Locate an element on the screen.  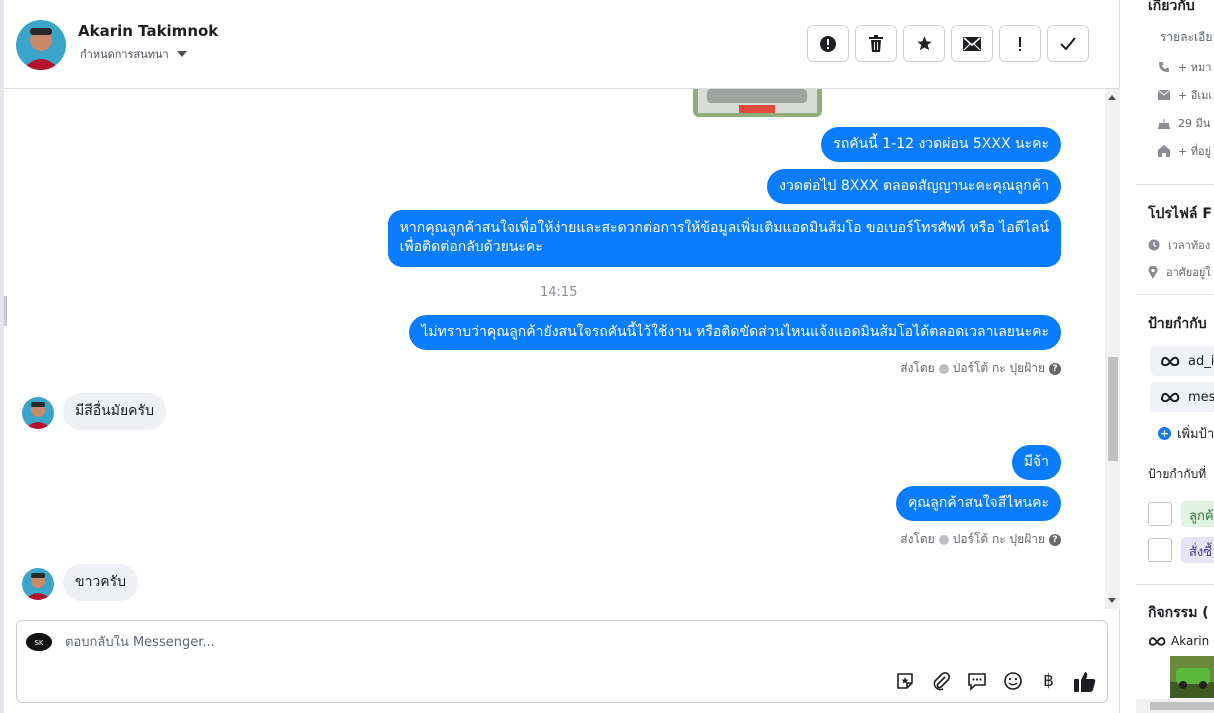
add-email-row: + อีเมเ is located at coordinates (1185, 95).